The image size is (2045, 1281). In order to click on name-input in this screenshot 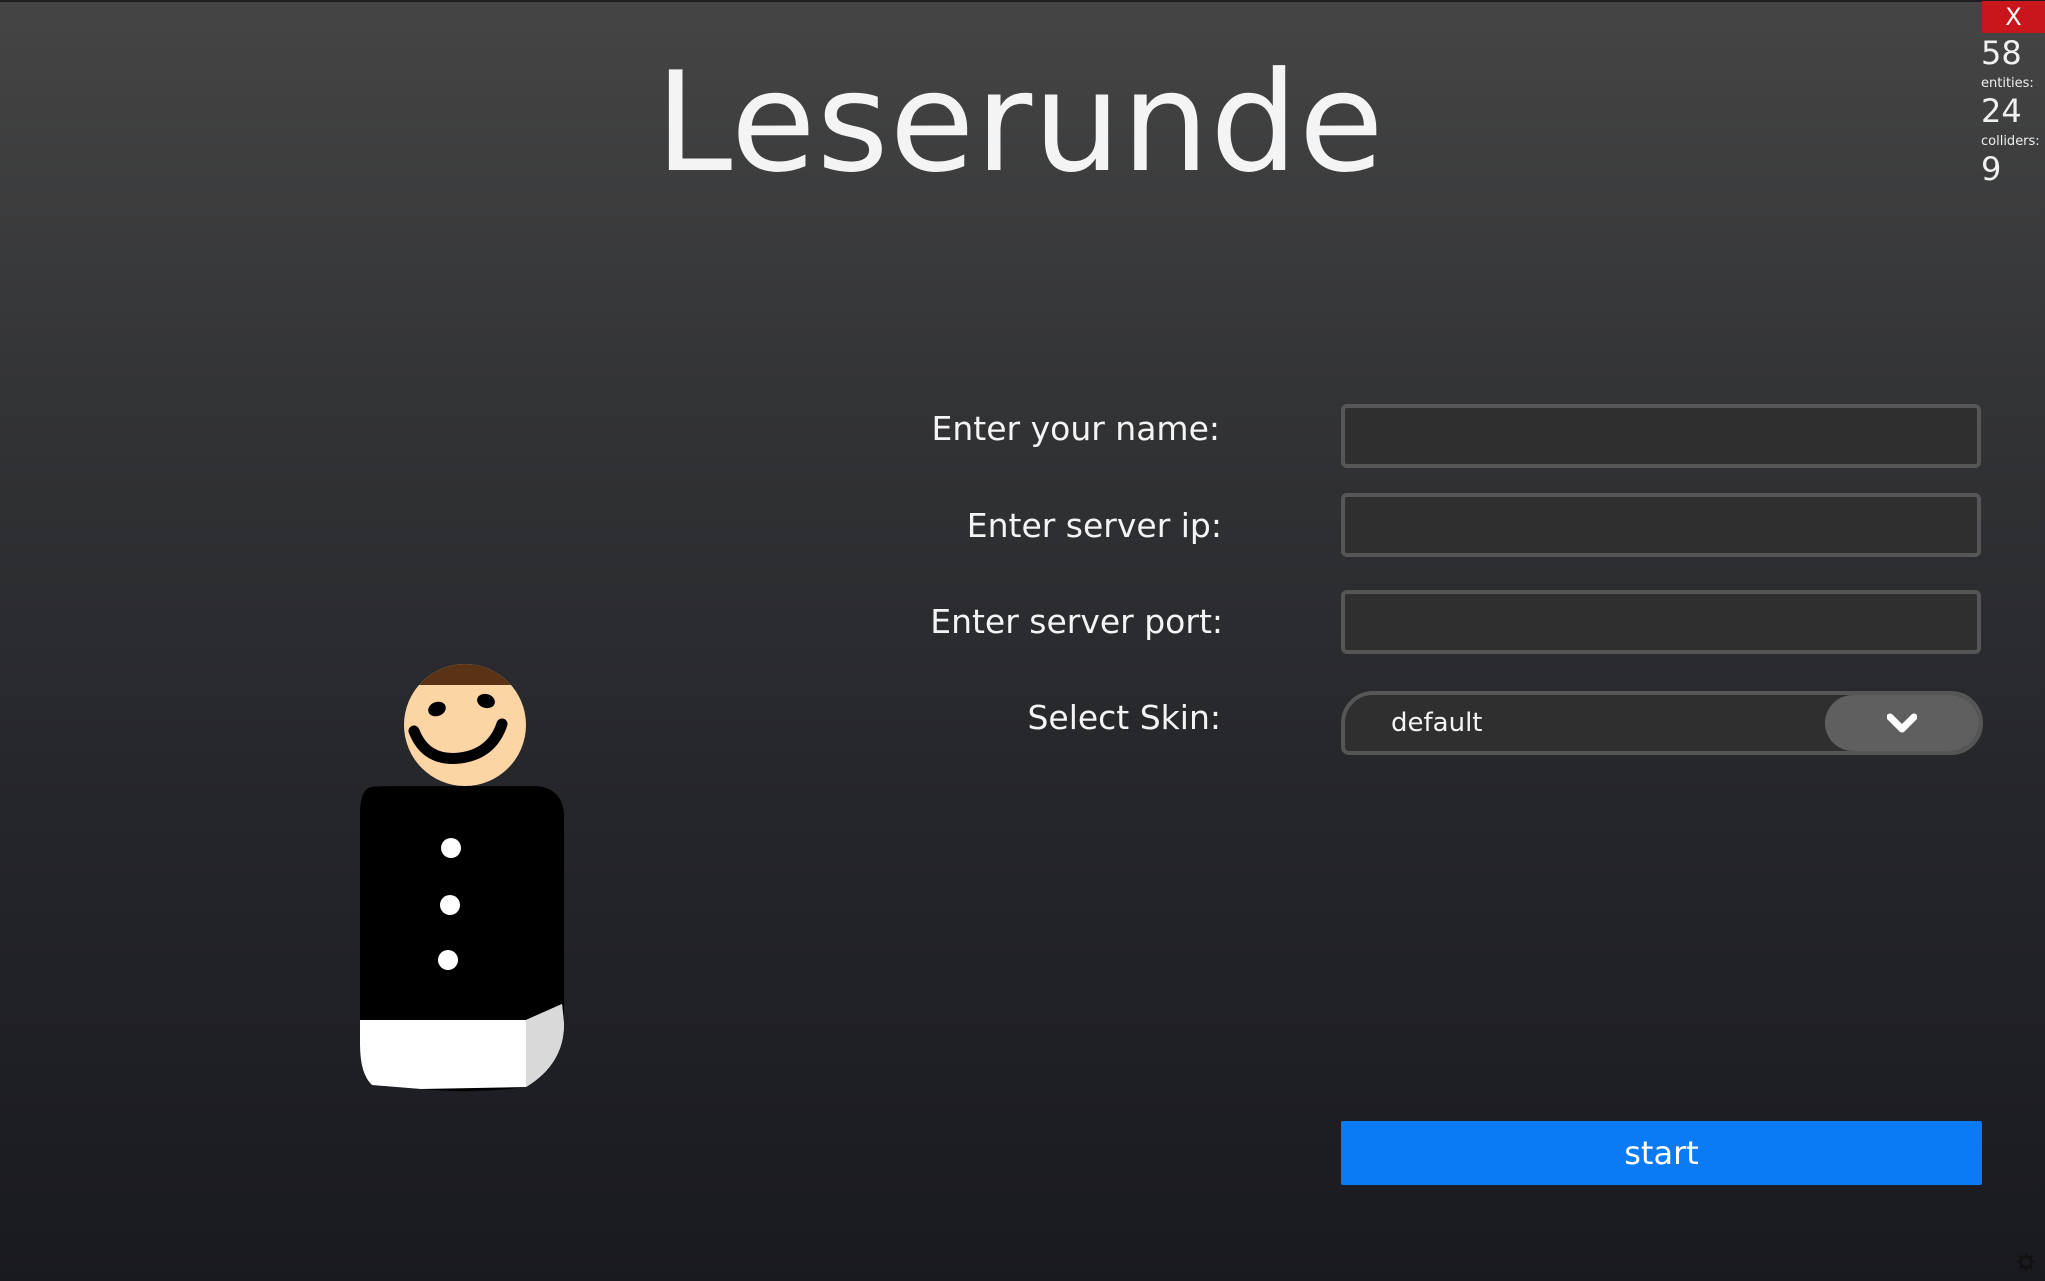, I will do `click(1661, 436)`.